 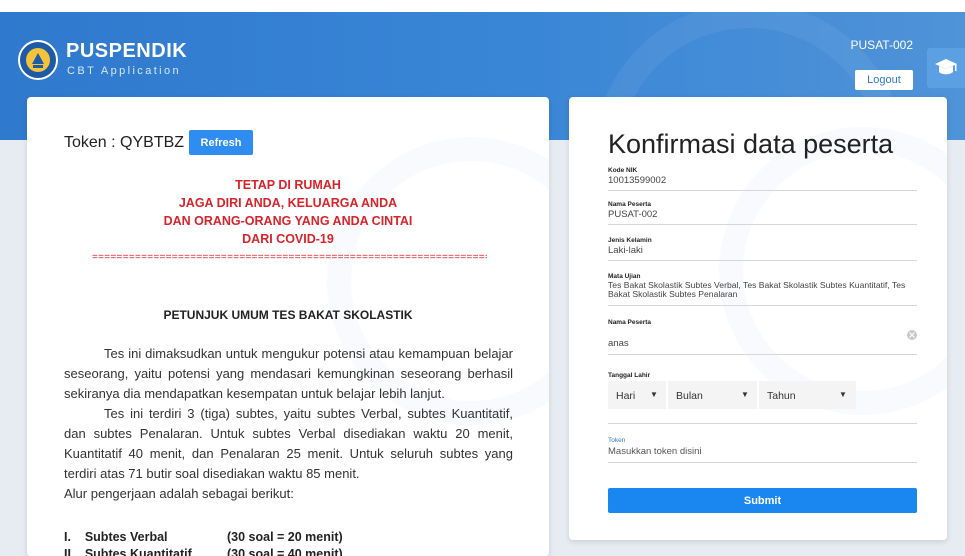 What do you see at coordinates (781, 396) in the screenshot?
I see `year-select-value: Tahun` at bounding box center [781, 396].